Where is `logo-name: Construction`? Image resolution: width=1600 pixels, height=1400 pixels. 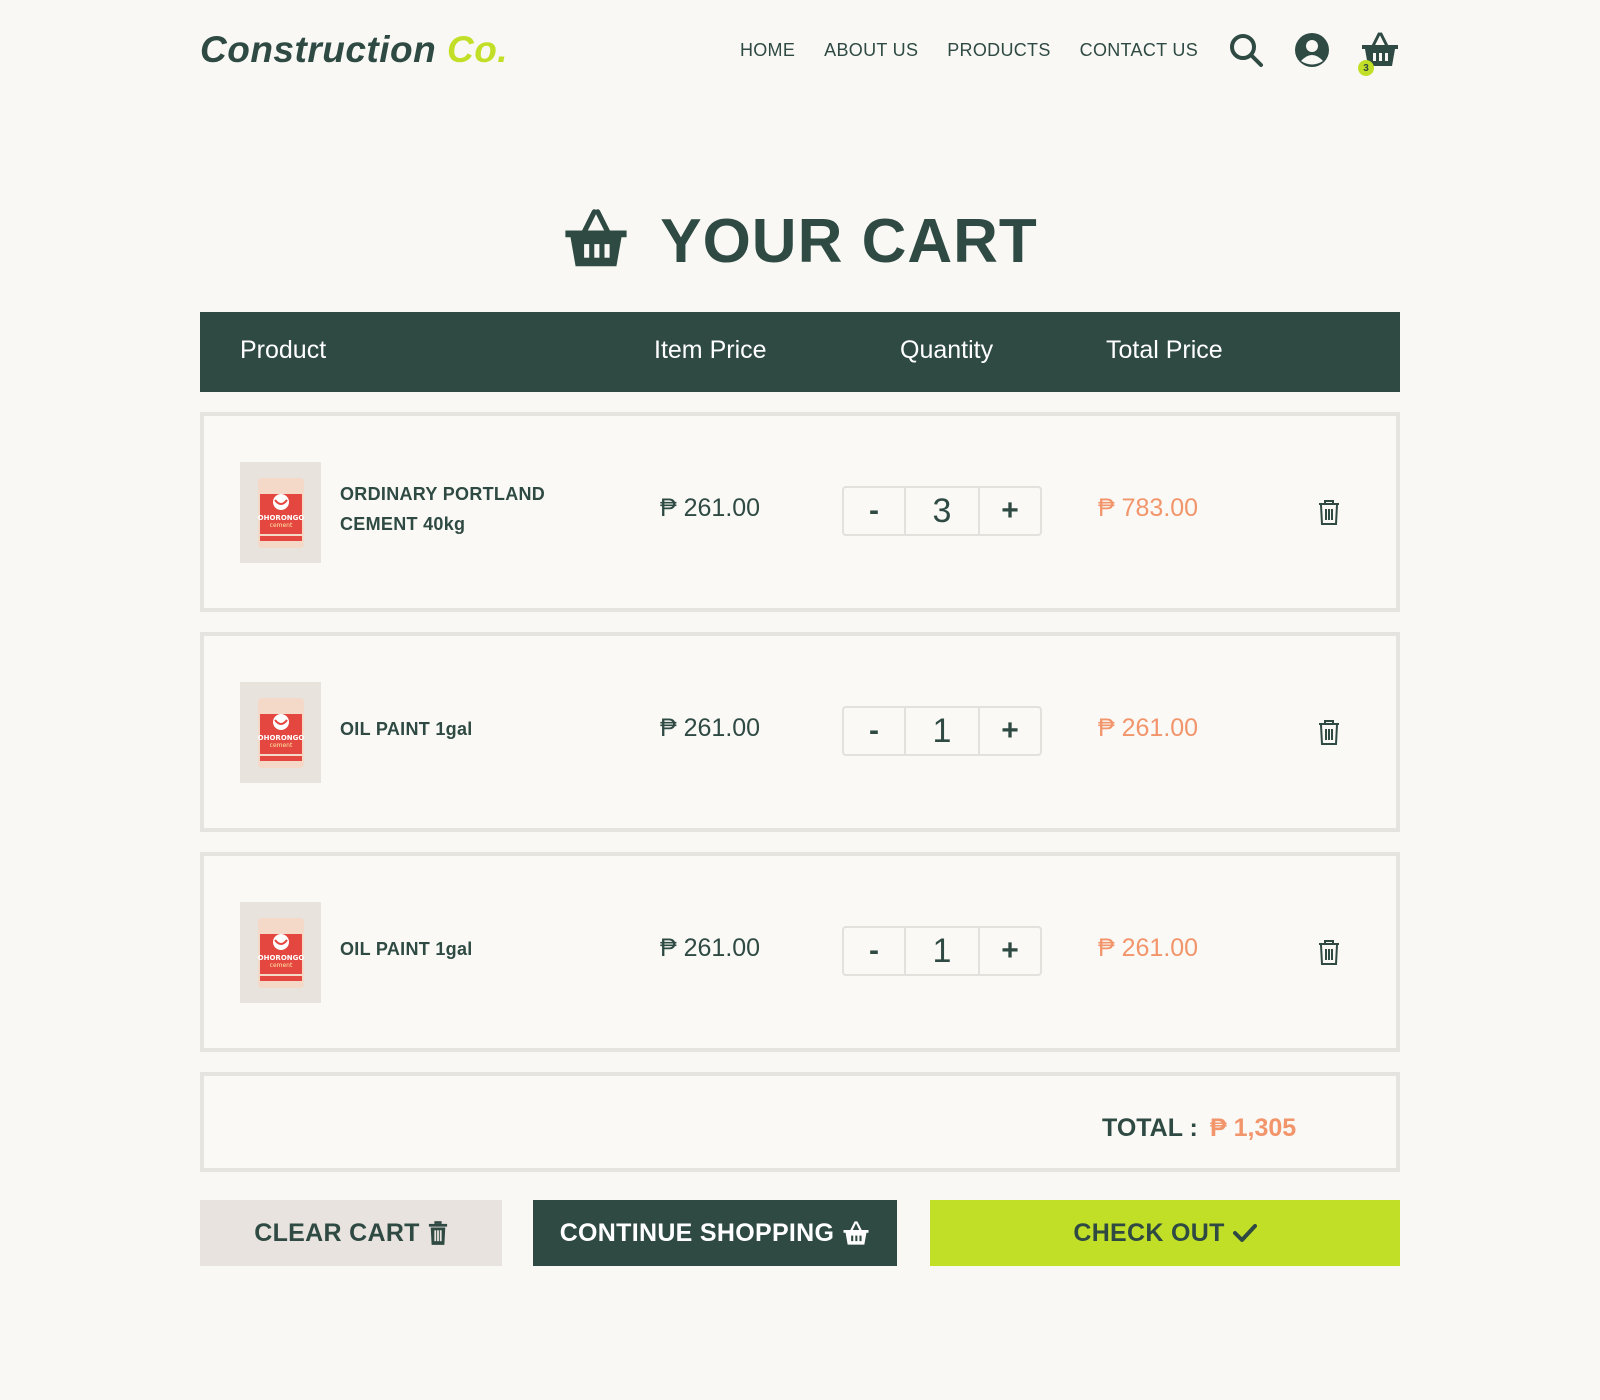
logo-name: Construction is located at coordinates (318, 49).